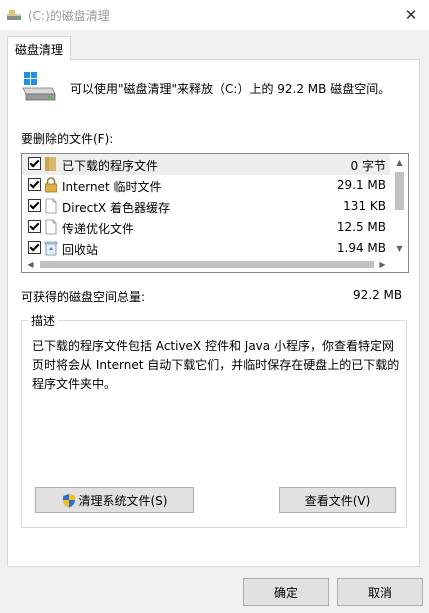  I want to click on file-size: 0 字节, so click(368, 166).